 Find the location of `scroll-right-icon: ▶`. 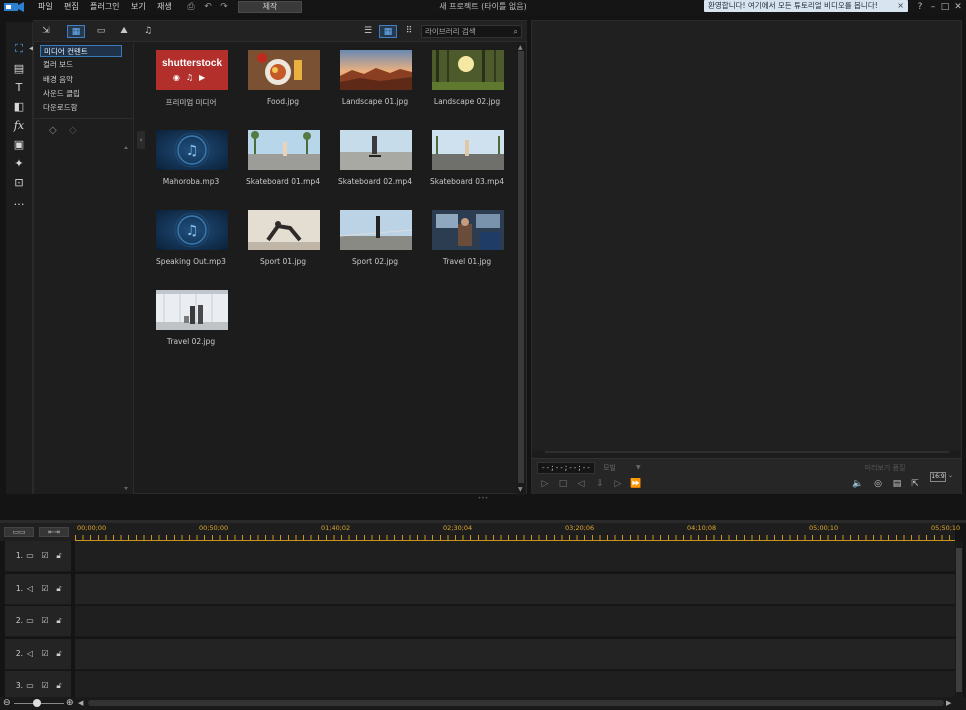

scroll-right-icon: ▶ is located at coordinates (948, 703).